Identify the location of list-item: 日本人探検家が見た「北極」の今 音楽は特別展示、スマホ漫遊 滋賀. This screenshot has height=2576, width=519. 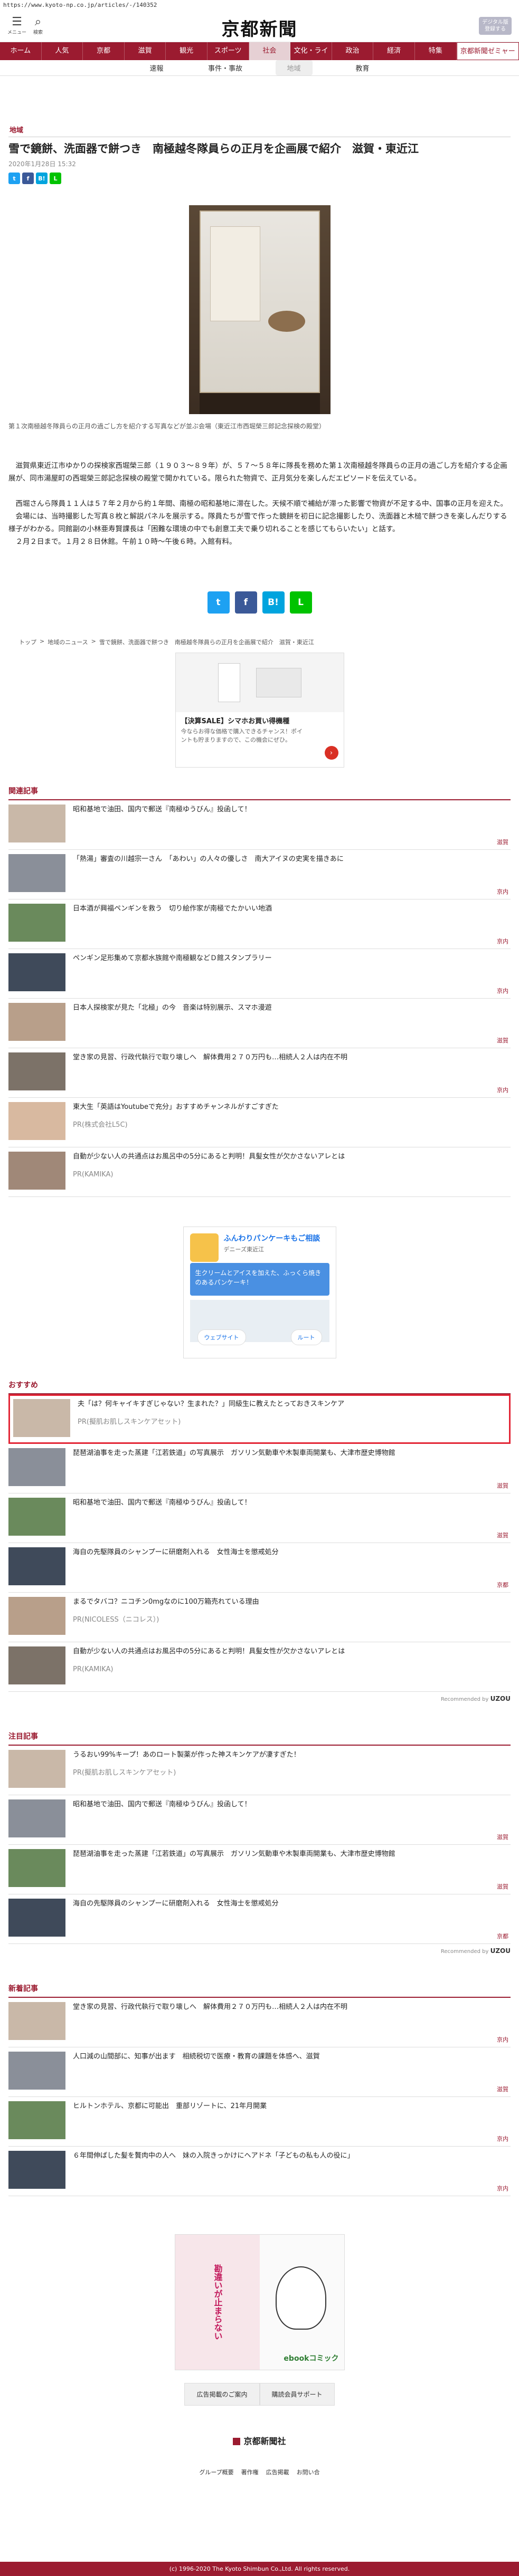
(259, 1023).